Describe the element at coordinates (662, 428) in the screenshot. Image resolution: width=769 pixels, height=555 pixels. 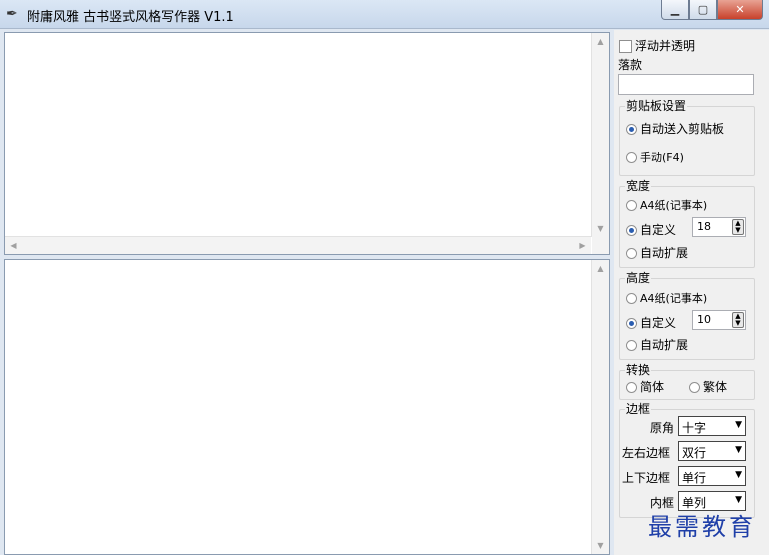
I see `corner-label: 原角` at that location.